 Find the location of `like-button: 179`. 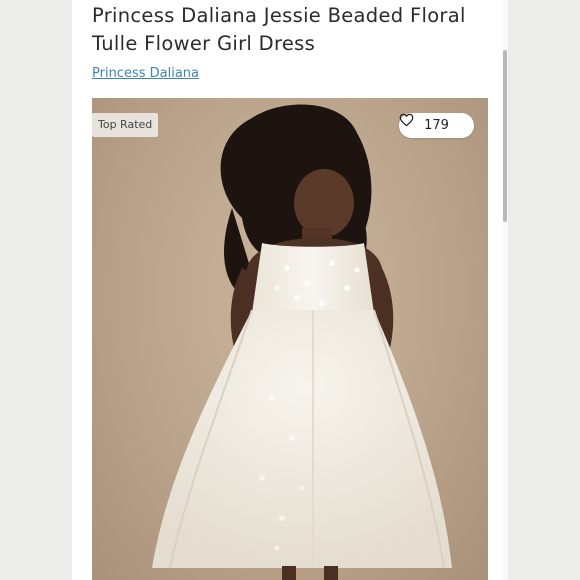

like-button: 179 is located at coordinates (436, 125).